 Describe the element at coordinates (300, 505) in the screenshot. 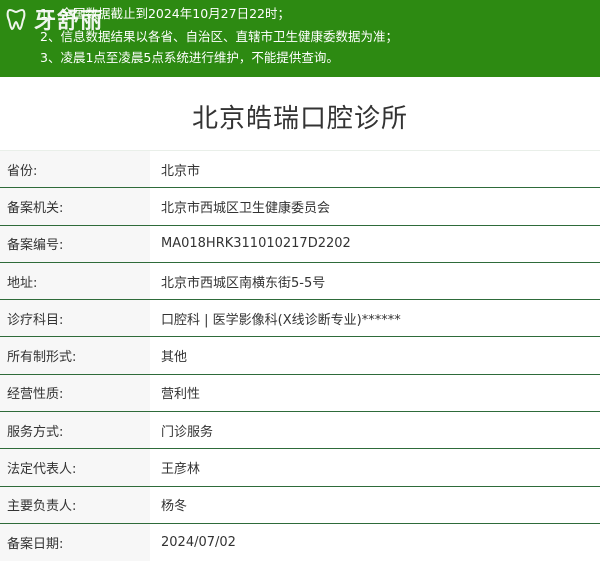

I see `table-row-principal: 主要负责人: 杨冬` at that location.